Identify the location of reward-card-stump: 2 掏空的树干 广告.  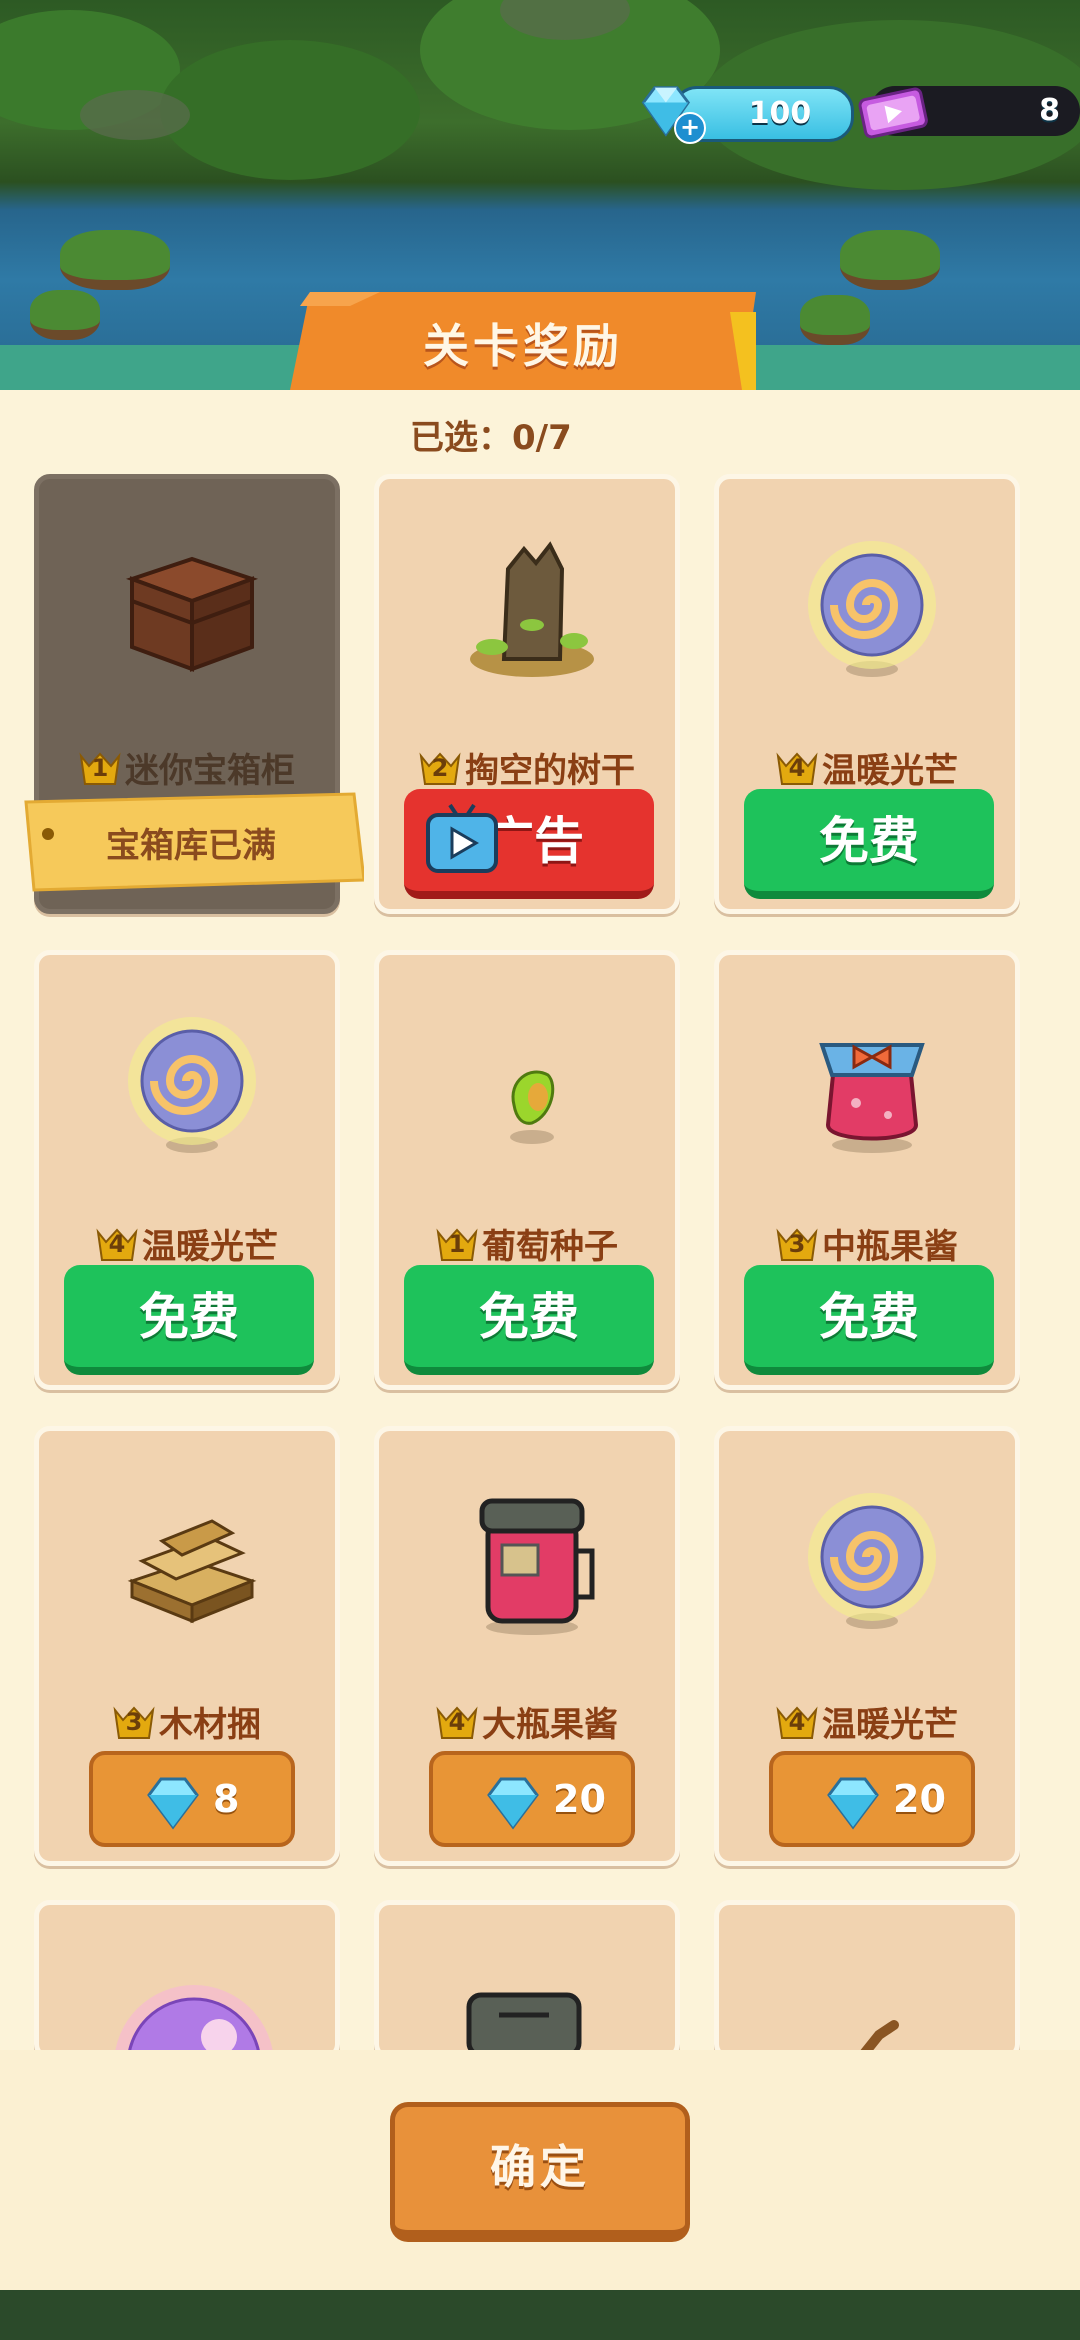
(527, 694).